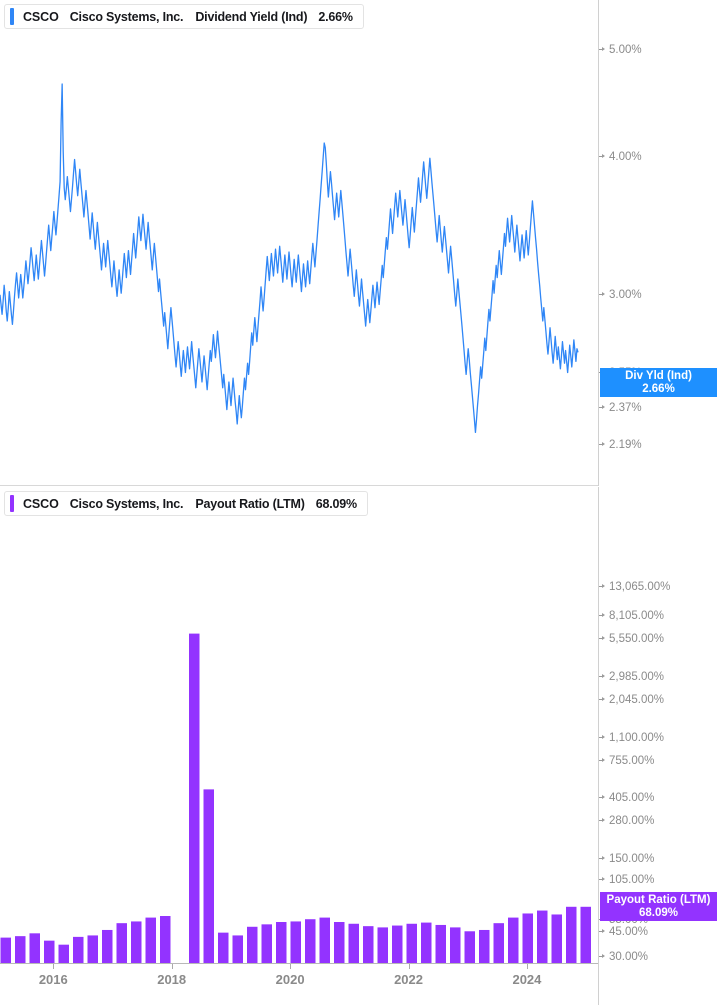 The height and width of the screenshot is (1005, 717). I want to click on tick-text: 2.19%, so click(625, 445).